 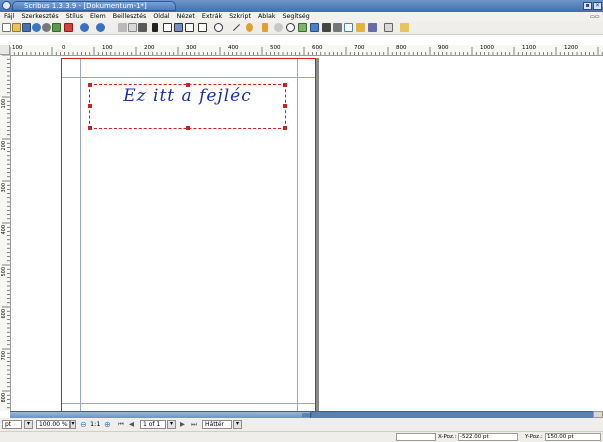 What do you see at coordinates (278, 27) in the screenshot?
I see `rotate-icon` at bounding box center [278, 27].